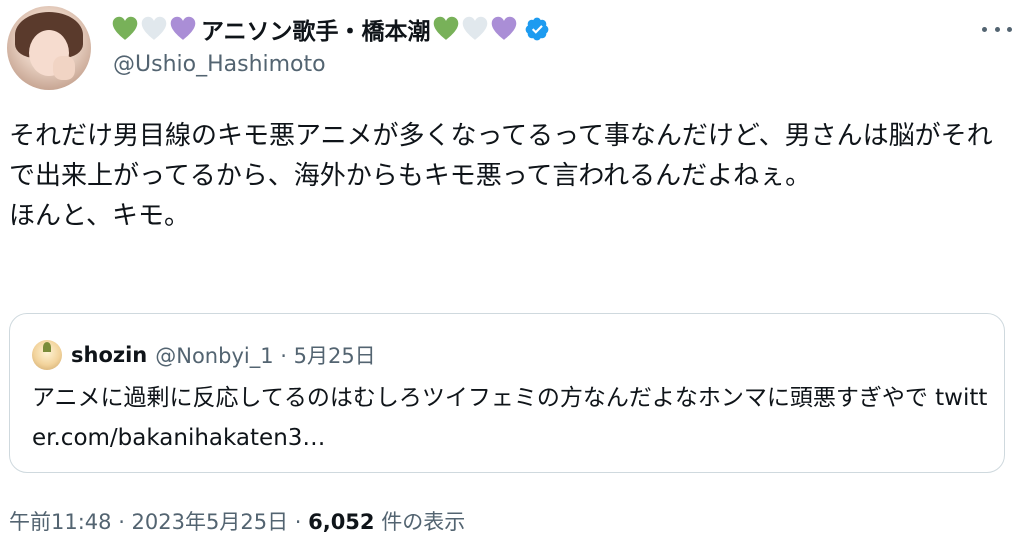 Image resolution: width=1034 pixels, height=554 pixels. What do you see at coordinates (158, 522) in the screenshot?
I see `timestamp: 午前11:48 · 2023年5月25日 ·` at bounding box center [158, 522].